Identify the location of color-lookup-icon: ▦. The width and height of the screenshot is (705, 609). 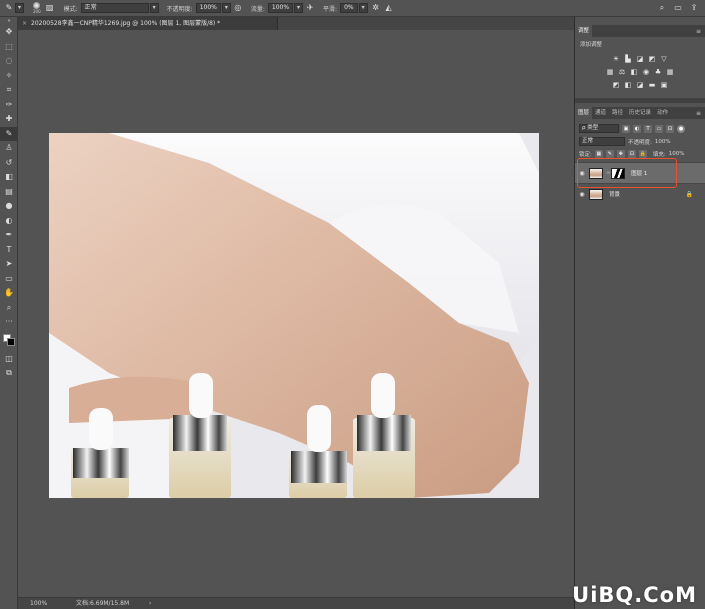
(670, 72).